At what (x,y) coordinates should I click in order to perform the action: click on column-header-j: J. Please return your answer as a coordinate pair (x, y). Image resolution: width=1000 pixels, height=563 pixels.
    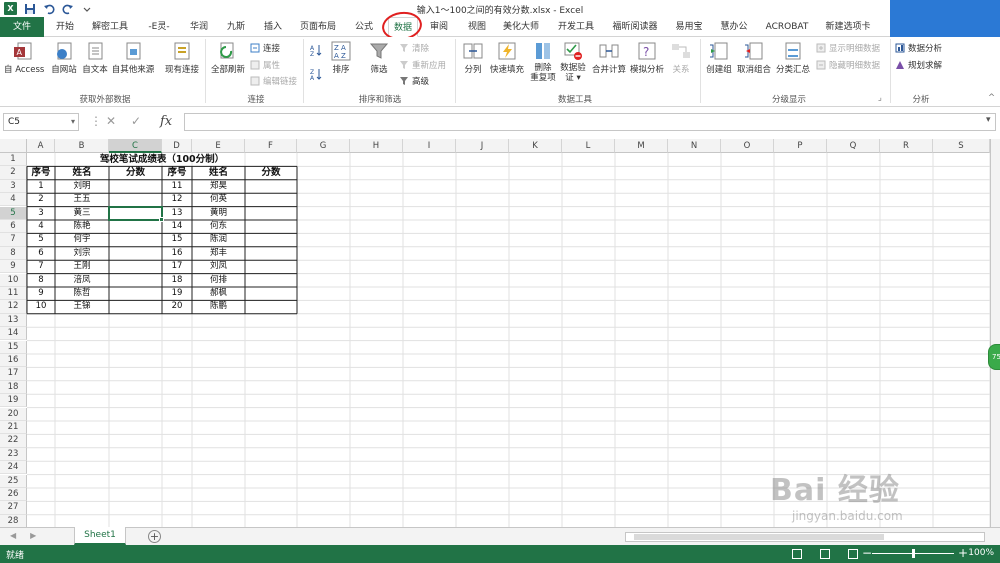
    Looking at the image, I should click on (482, 146).